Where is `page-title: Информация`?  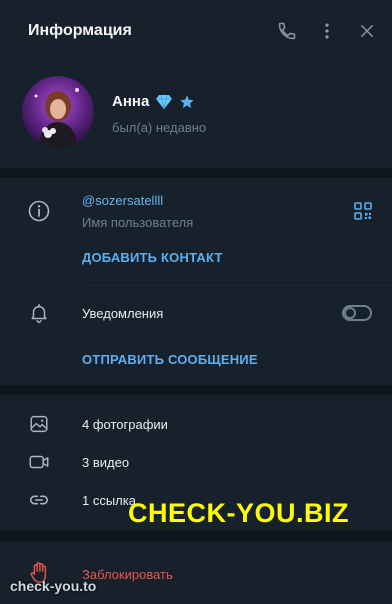
page-title: Информация is located at coordinates (80, 30).